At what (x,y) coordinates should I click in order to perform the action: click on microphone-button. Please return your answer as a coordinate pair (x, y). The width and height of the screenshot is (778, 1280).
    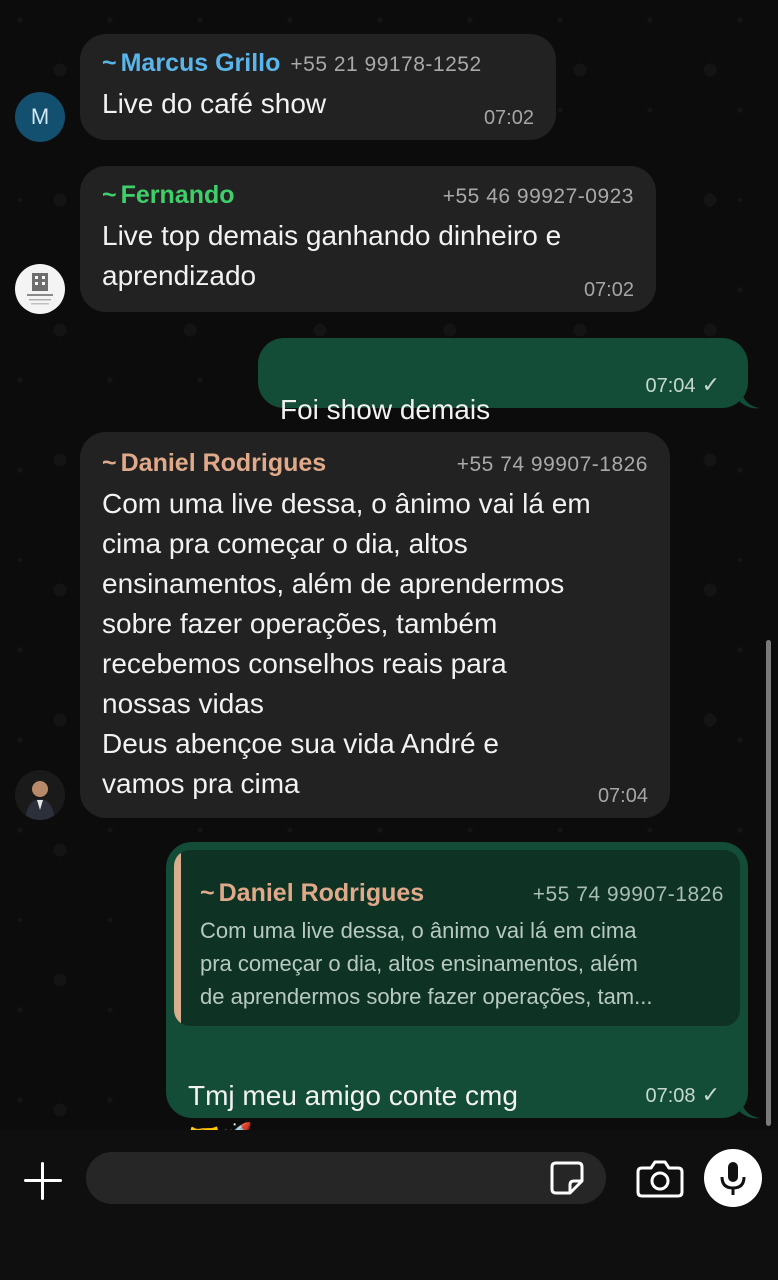
    Looking at the image, I should click on (733, 1178).